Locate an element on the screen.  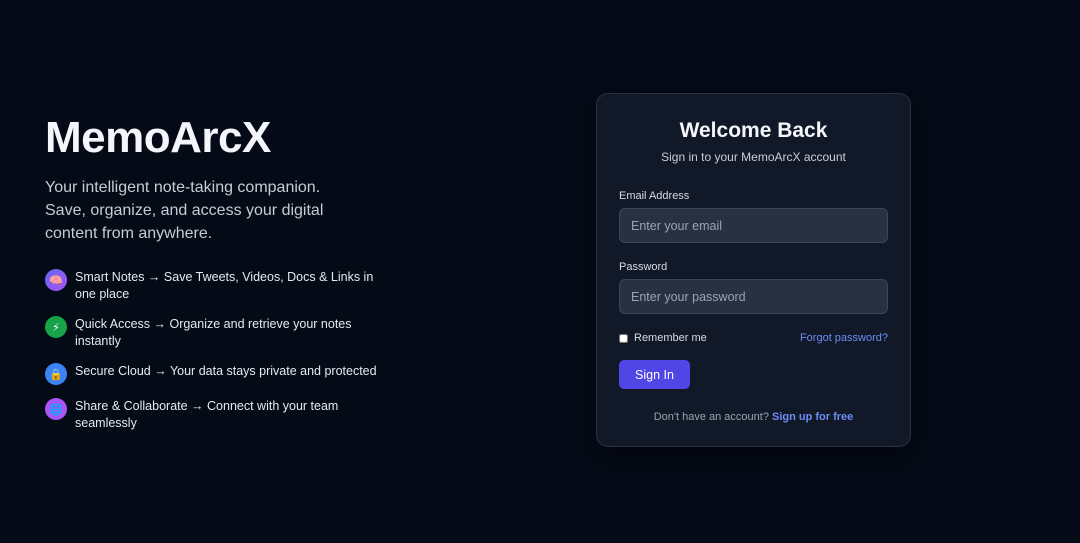
options-row: Remember me Forgot password? is located at coordinates (753, 338).